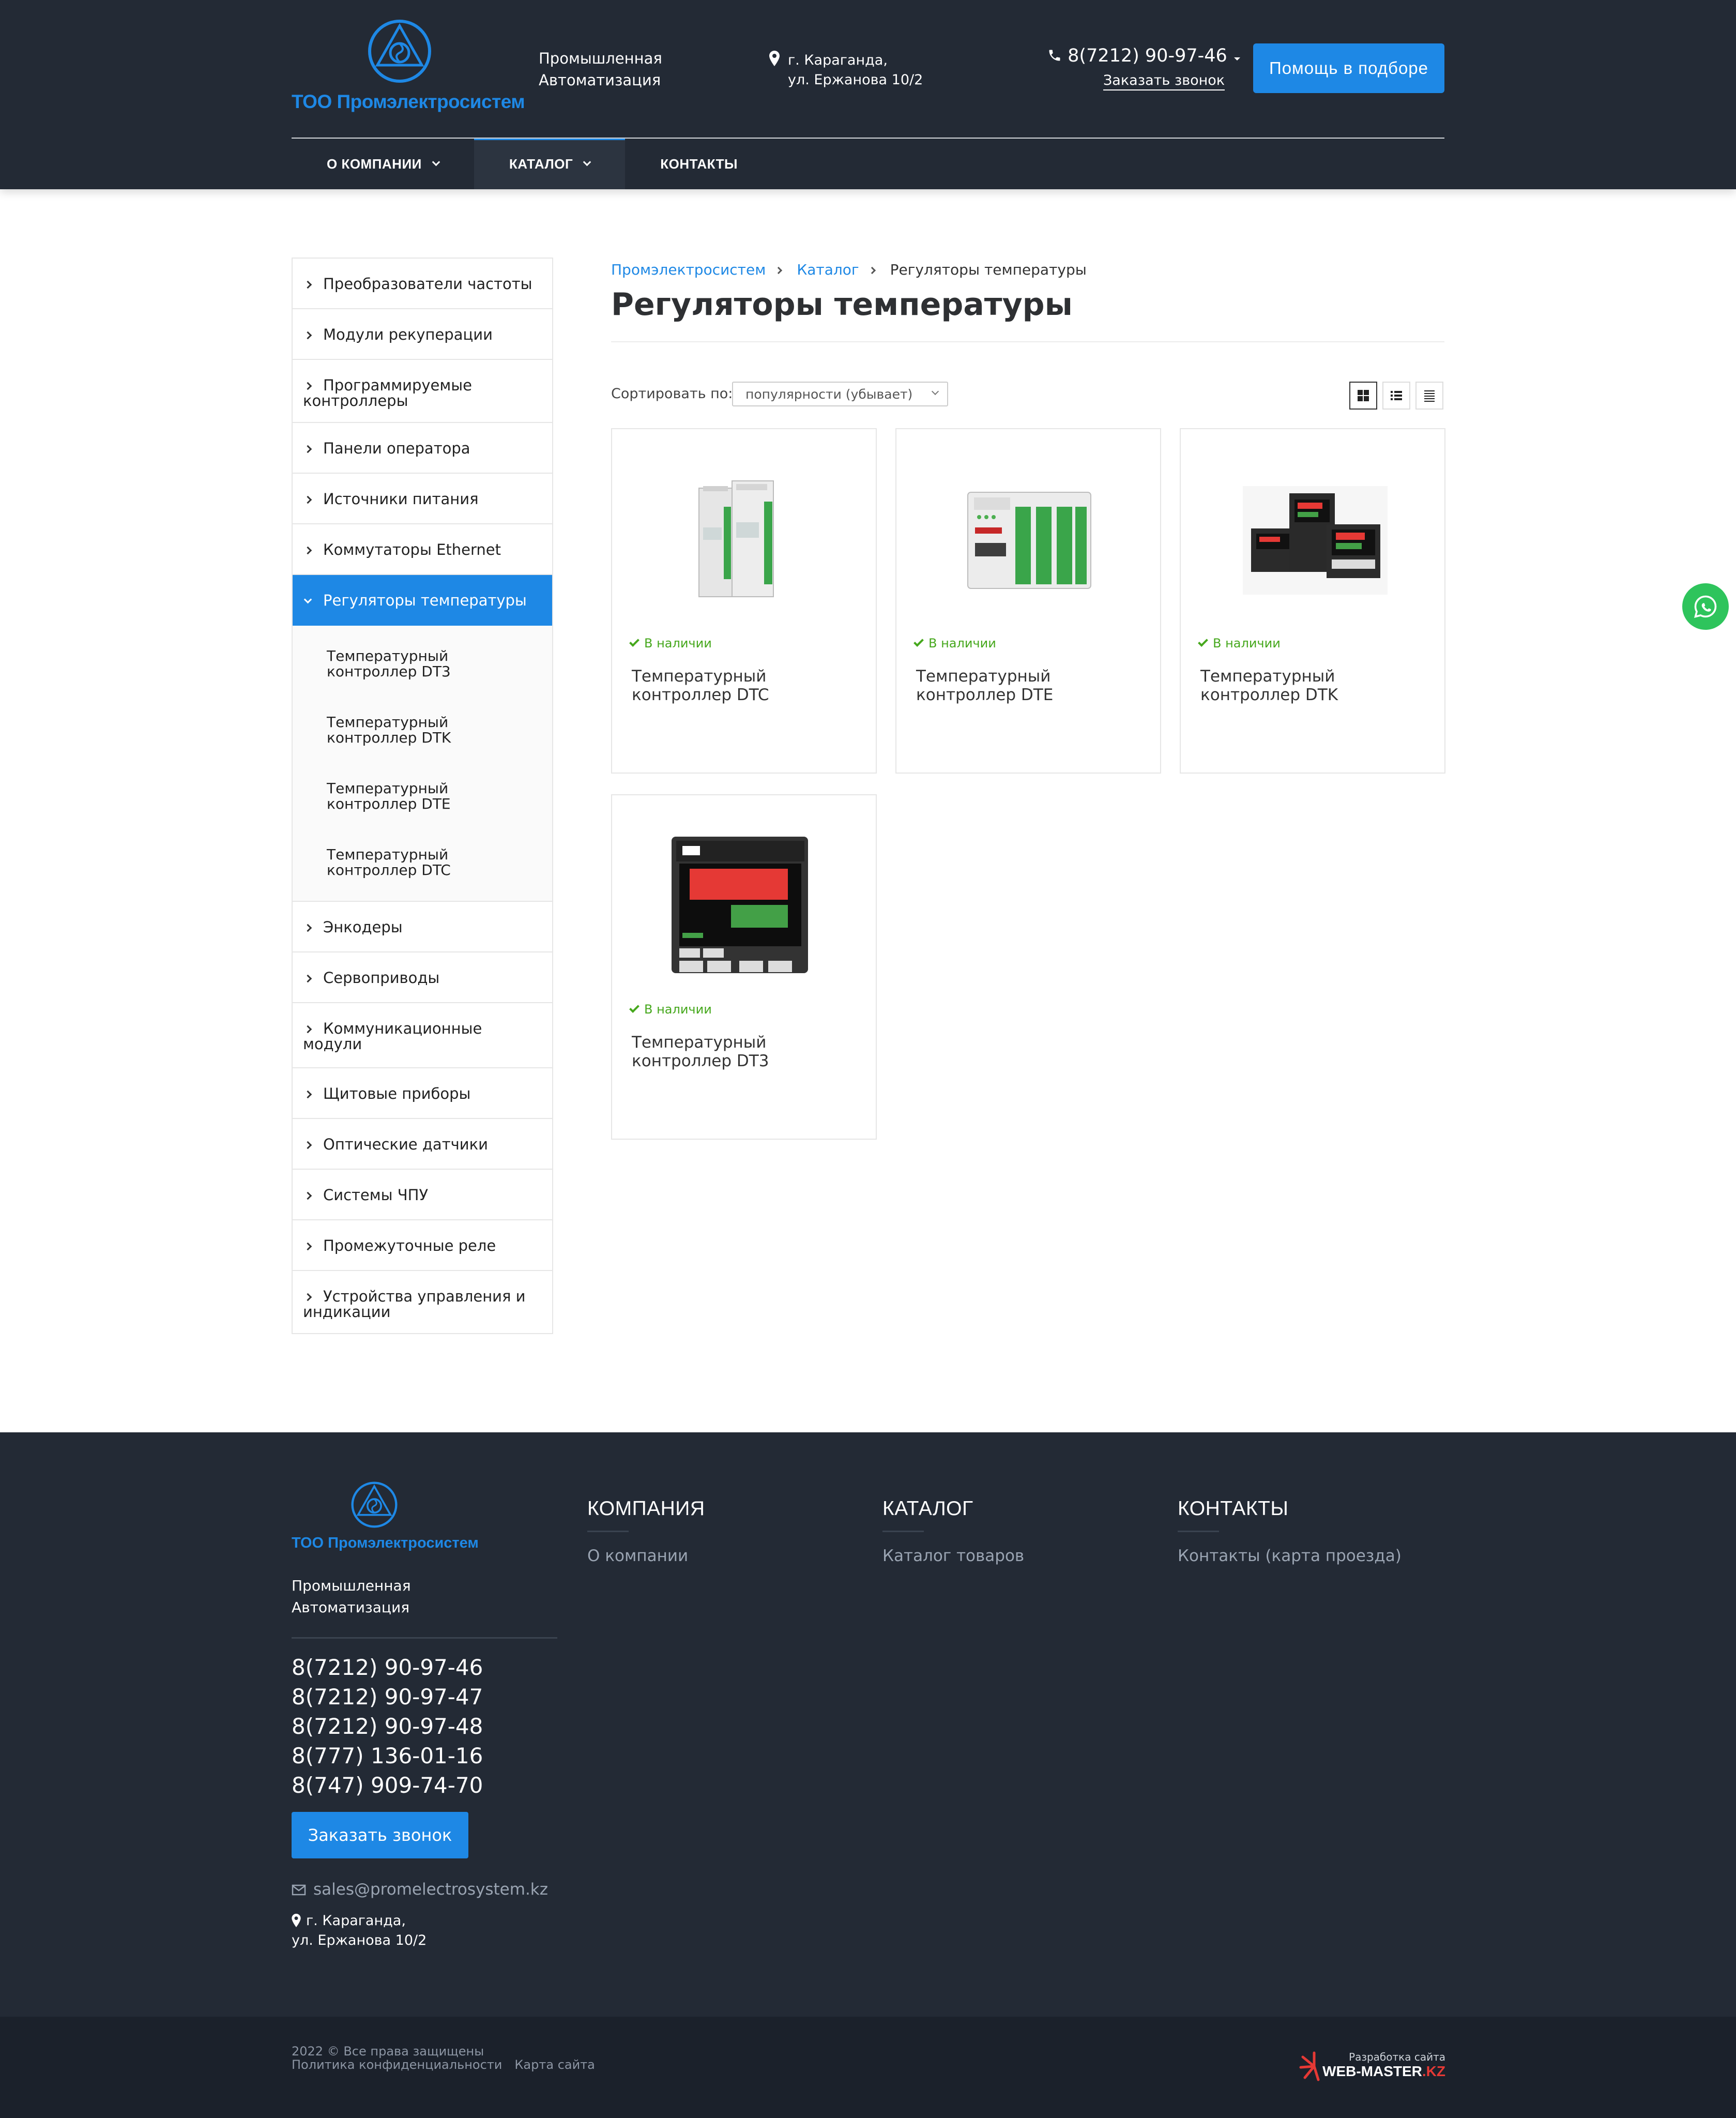 This screenshot has height=2118, width=1736. What do you see at coordinates (745, 904) in the screenshot?
I see `product-image-dt3` at bounding box center [745, 904].